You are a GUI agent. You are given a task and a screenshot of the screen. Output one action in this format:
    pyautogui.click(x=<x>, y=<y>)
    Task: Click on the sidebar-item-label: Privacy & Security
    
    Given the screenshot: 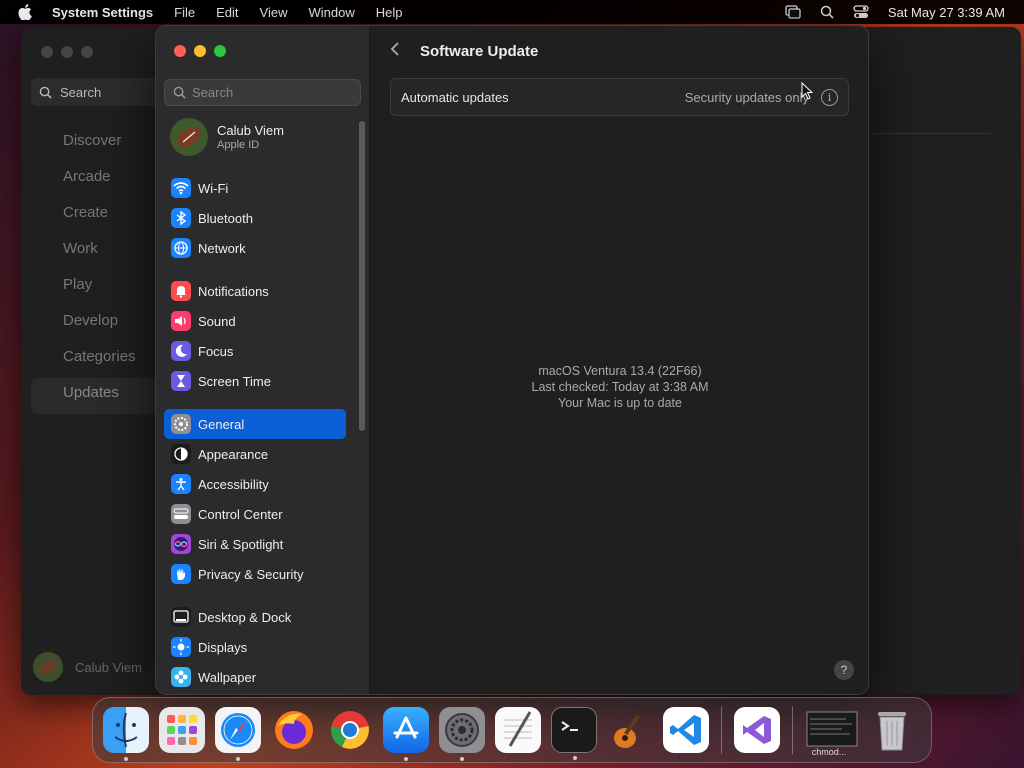 What is the action you would take?
    pyautogui.click(x=251, y=574)
    